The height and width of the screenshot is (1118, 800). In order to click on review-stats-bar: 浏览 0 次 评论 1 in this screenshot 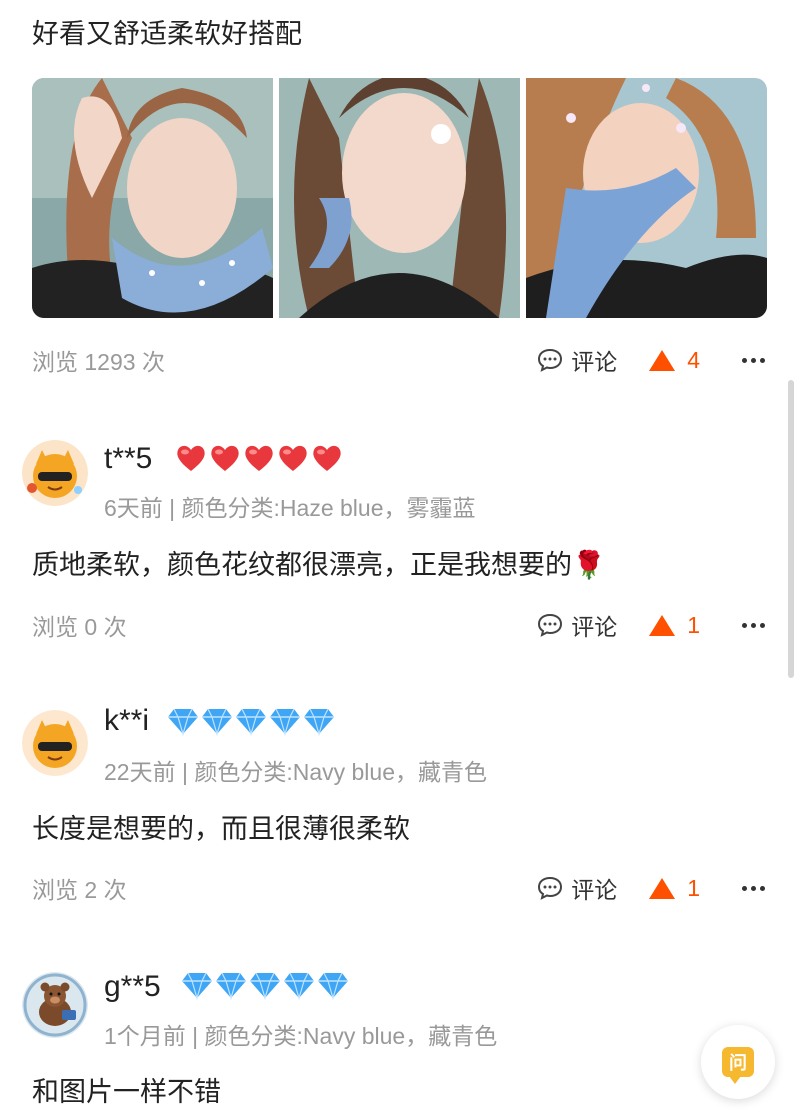, I will do `click(399, 625)`.